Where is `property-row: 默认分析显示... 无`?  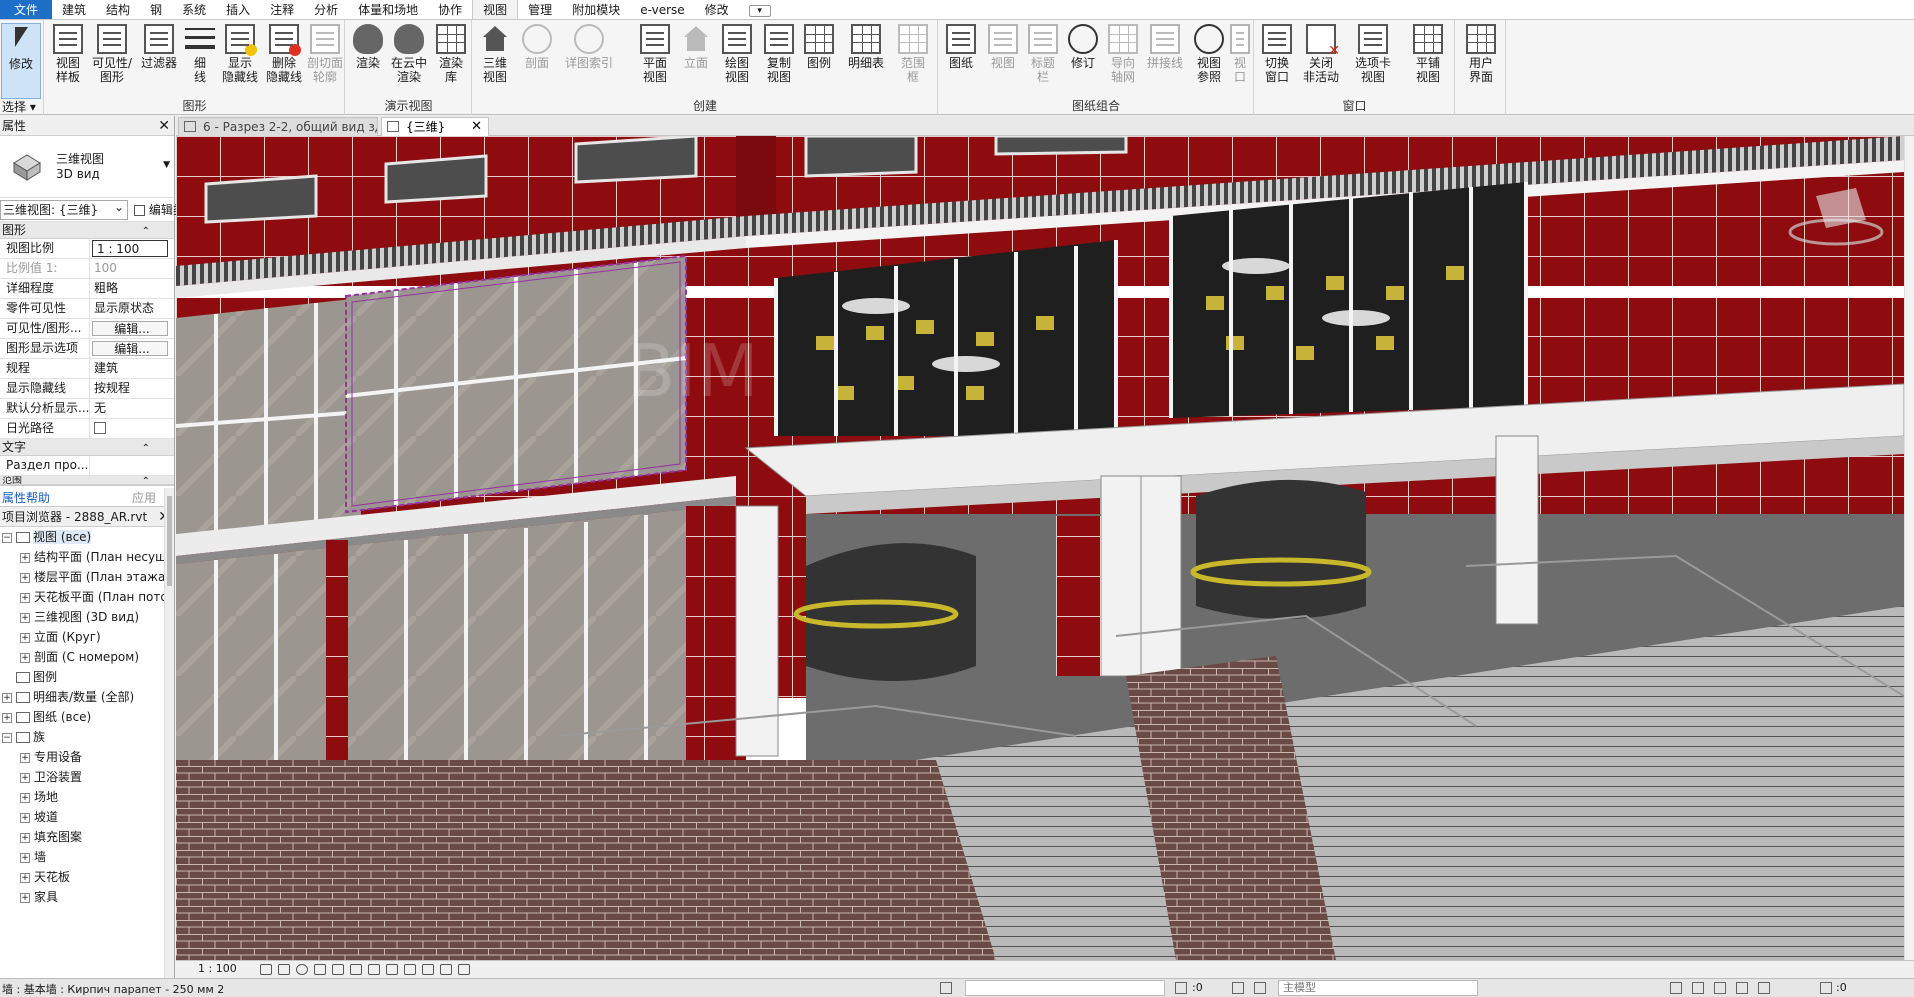
property-row: 默认分析显示... 无 is located at coordinates (87, 409).